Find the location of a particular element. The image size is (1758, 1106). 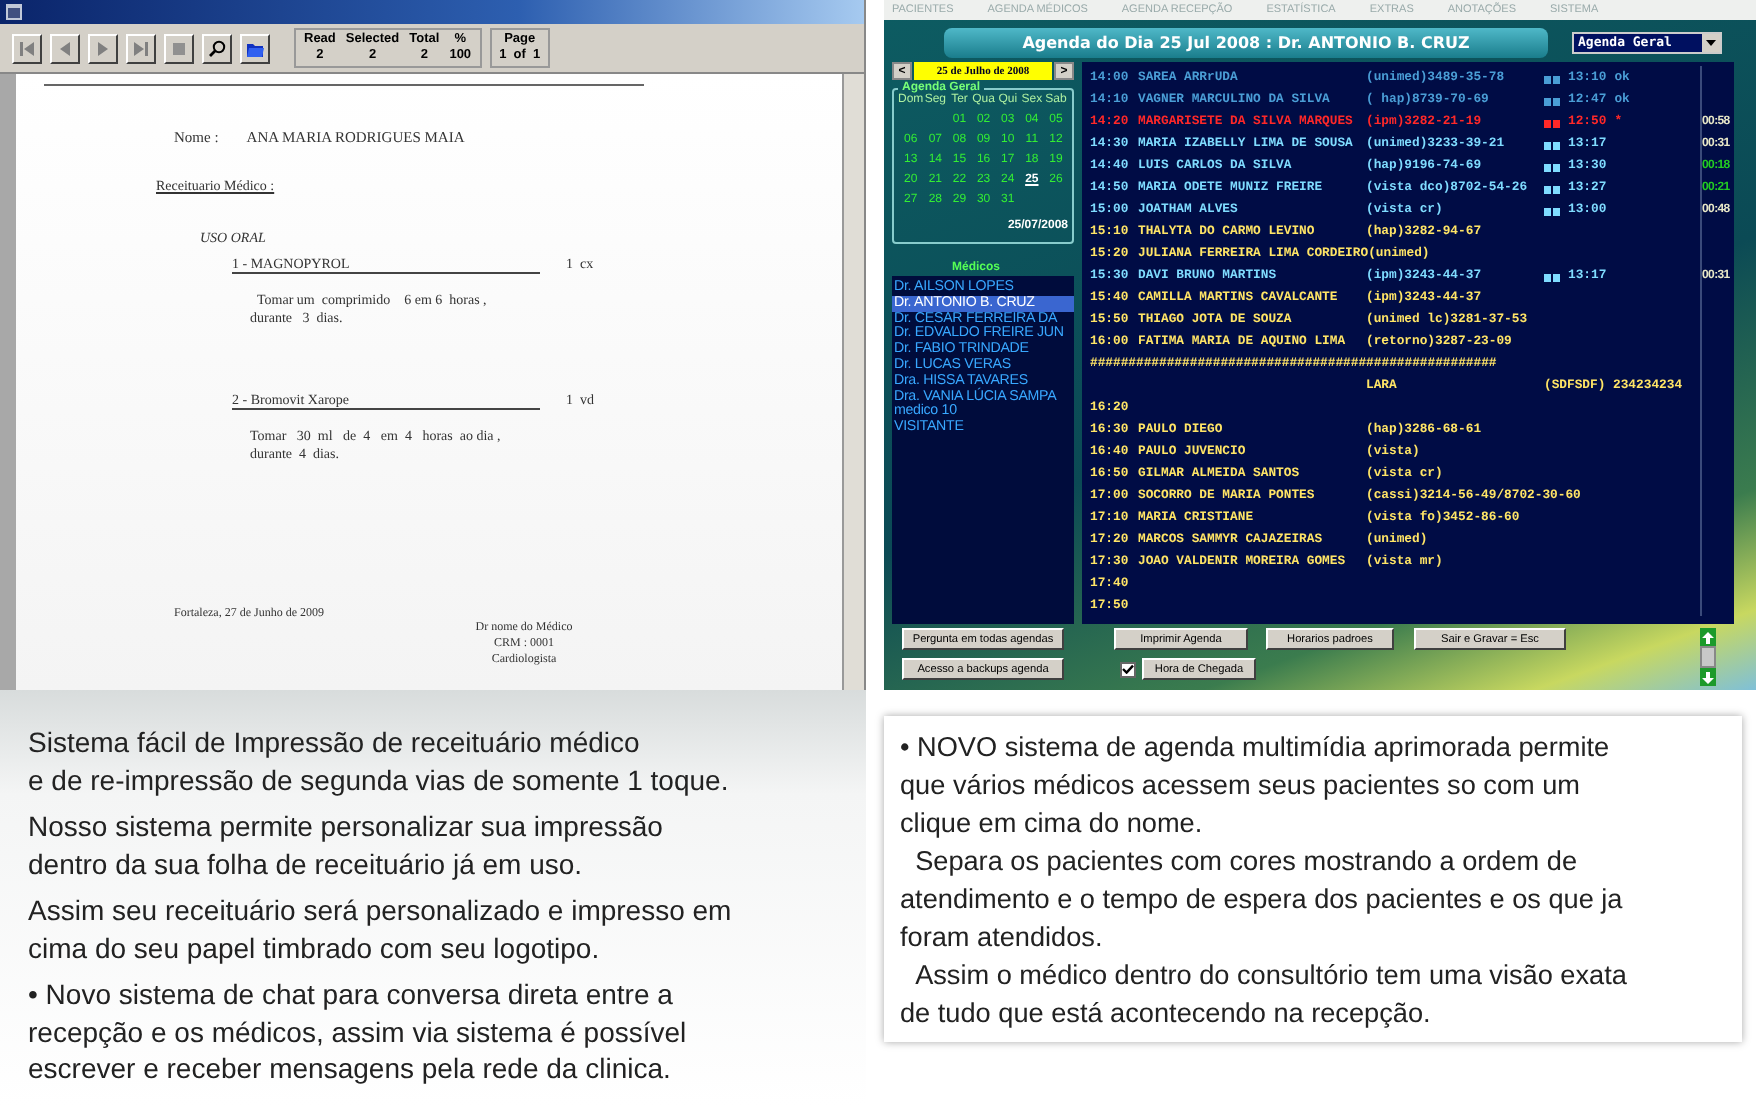

scroll-down-button is located at coordinates (1708, 677).